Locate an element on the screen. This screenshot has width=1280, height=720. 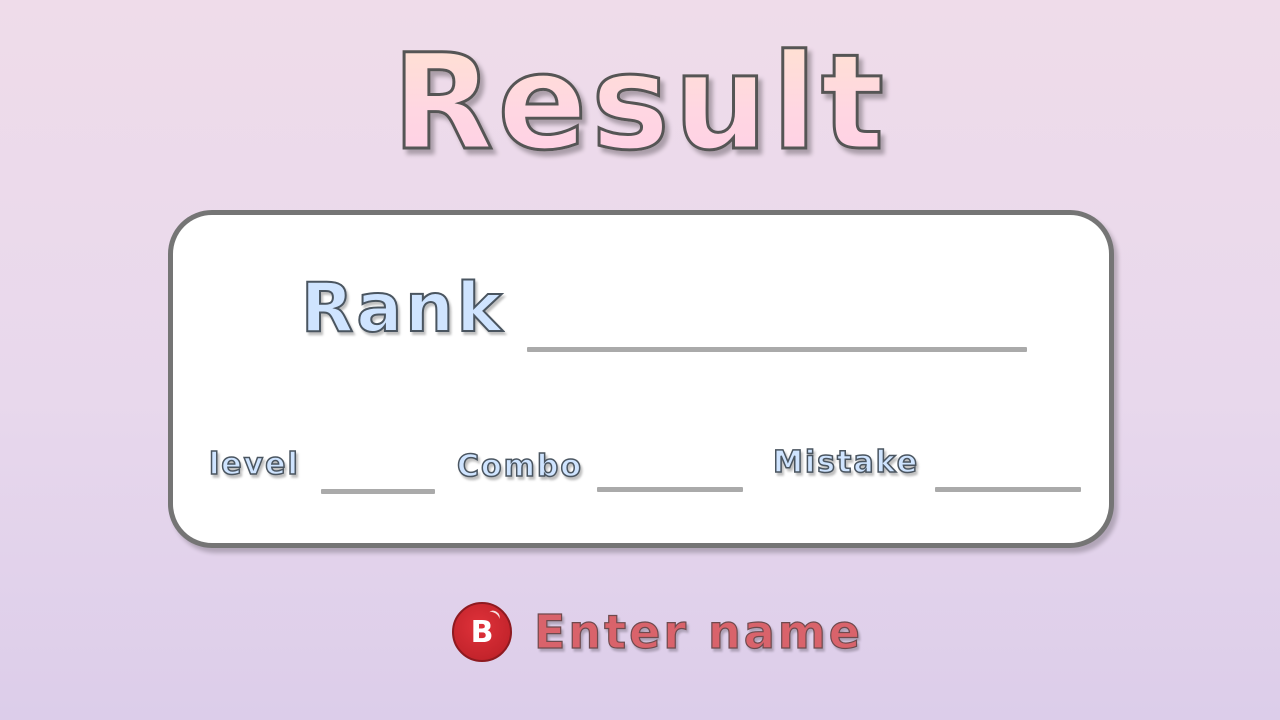
level-value-blank is located at coordinates (378, 491).